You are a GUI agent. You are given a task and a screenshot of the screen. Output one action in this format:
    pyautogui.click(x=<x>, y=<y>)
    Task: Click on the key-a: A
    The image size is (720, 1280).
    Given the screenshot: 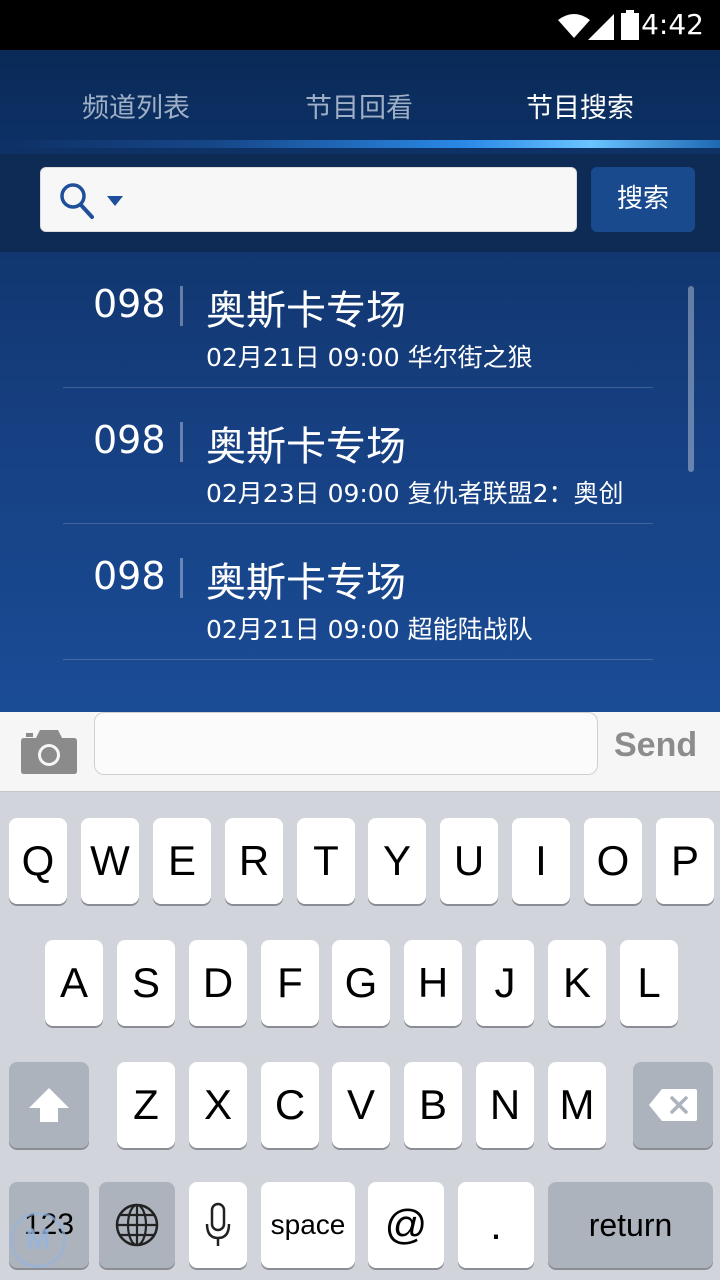 What is the action you would take?
    pyautogui.click(x=74, y=983)
    